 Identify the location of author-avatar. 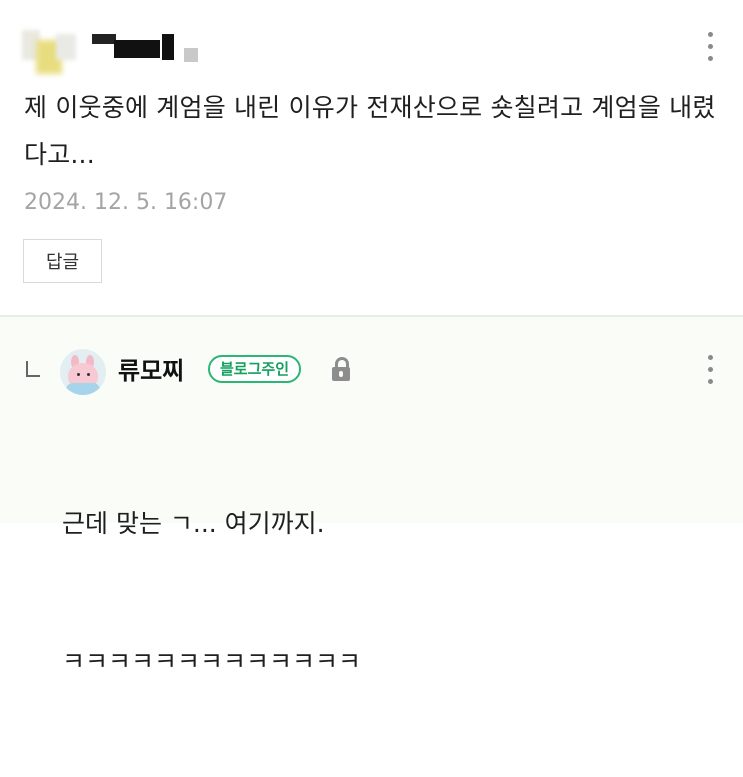
(83, 372).